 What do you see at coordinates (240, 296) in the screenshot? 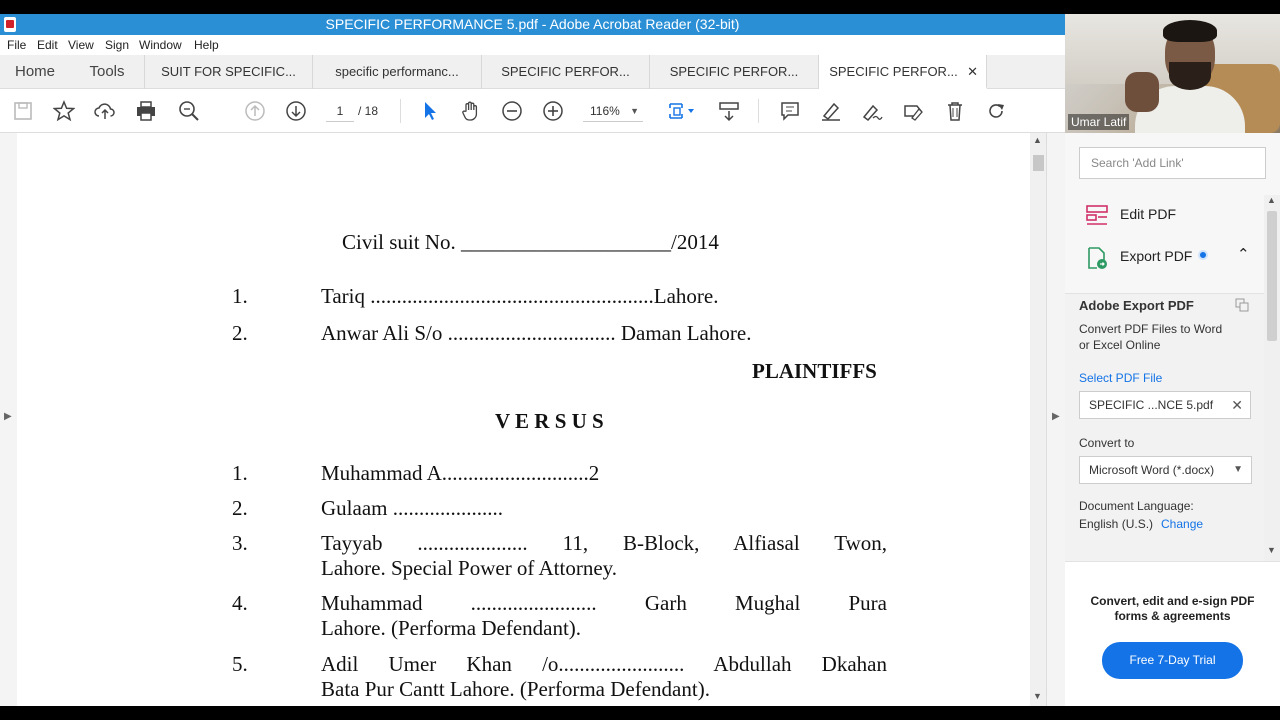
I see `plaintiff-number: 1.` at bounding box center [240, 296].